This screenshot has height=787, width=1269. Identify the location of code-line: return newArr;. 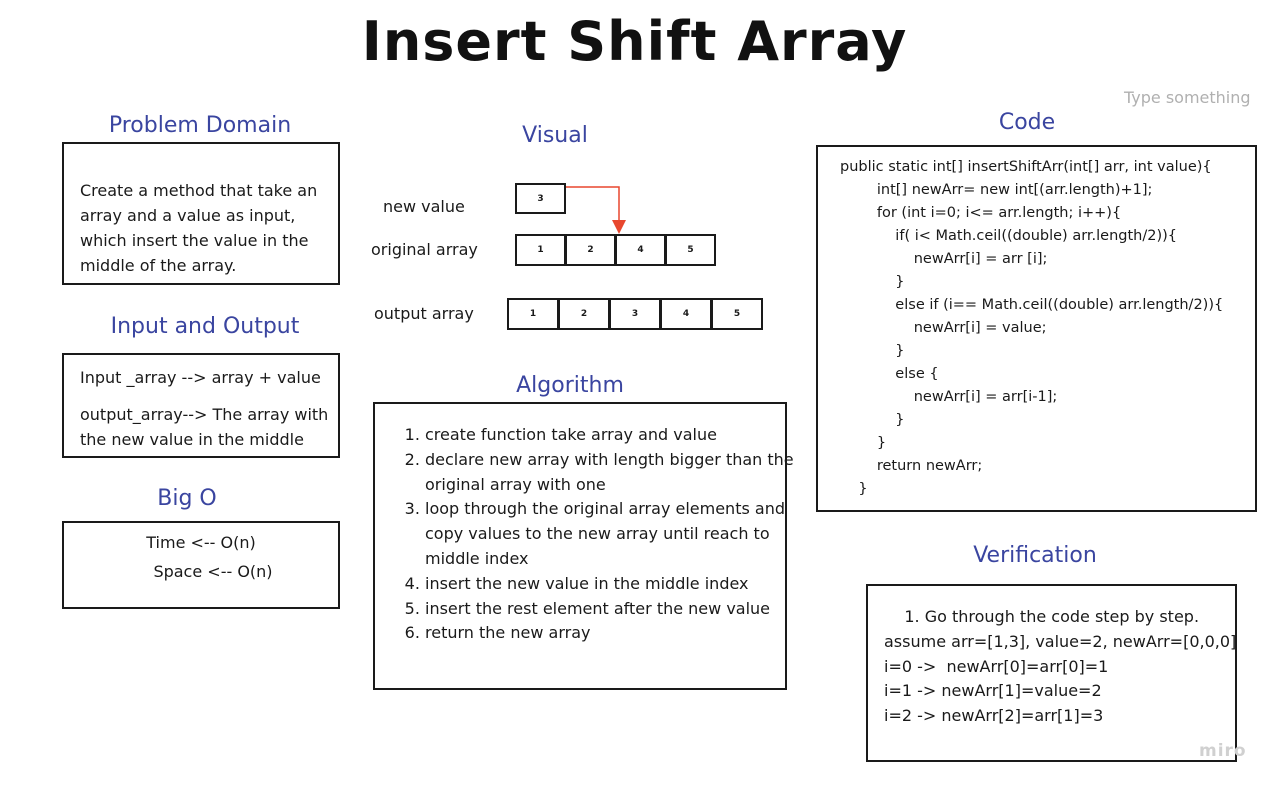
(911, 466).